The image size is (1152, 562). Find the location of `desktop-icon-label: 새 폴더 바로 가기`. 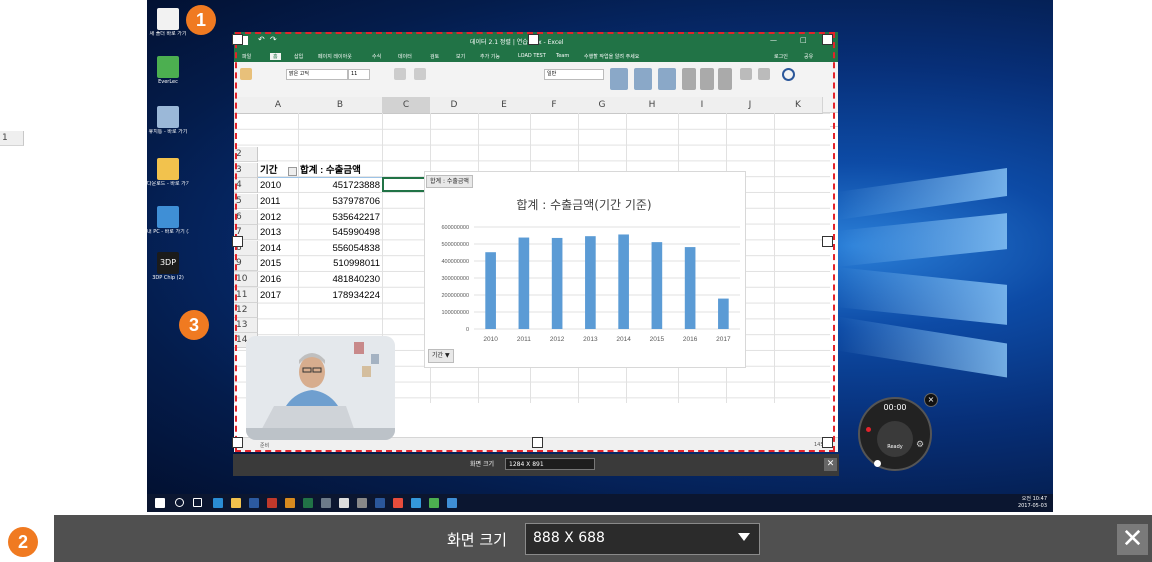

desktop-icon-label: 새 폴더 바로 가기 is located at coordinates (168, 34).